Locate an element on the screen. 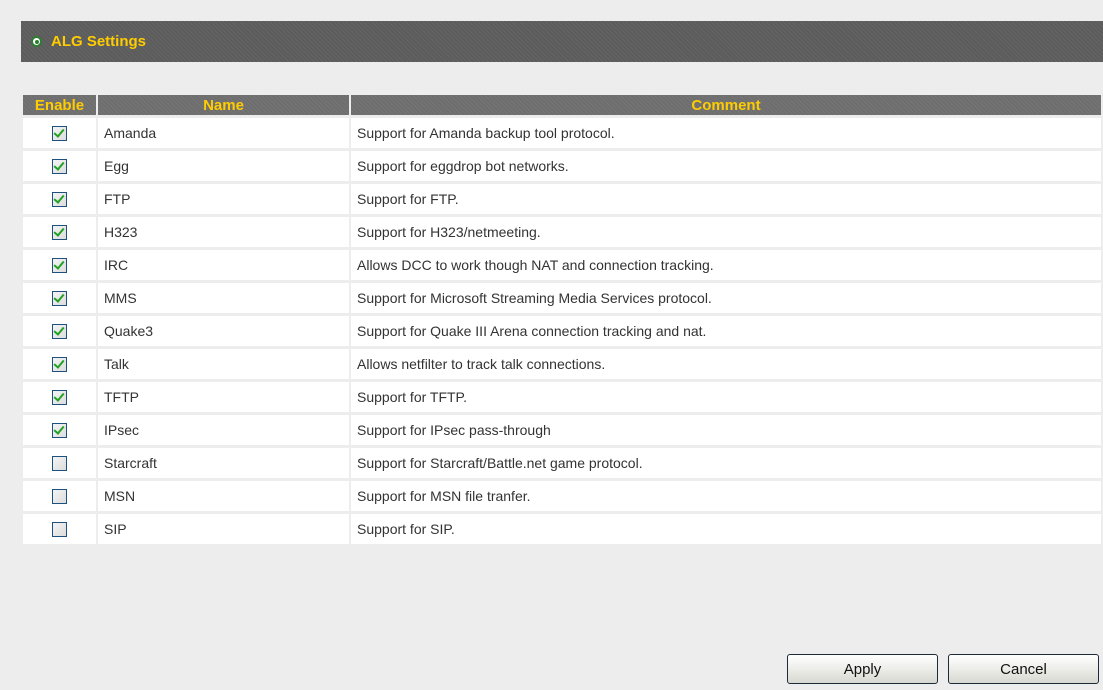  column-header-name: Name is located at coordinates (223, 105).